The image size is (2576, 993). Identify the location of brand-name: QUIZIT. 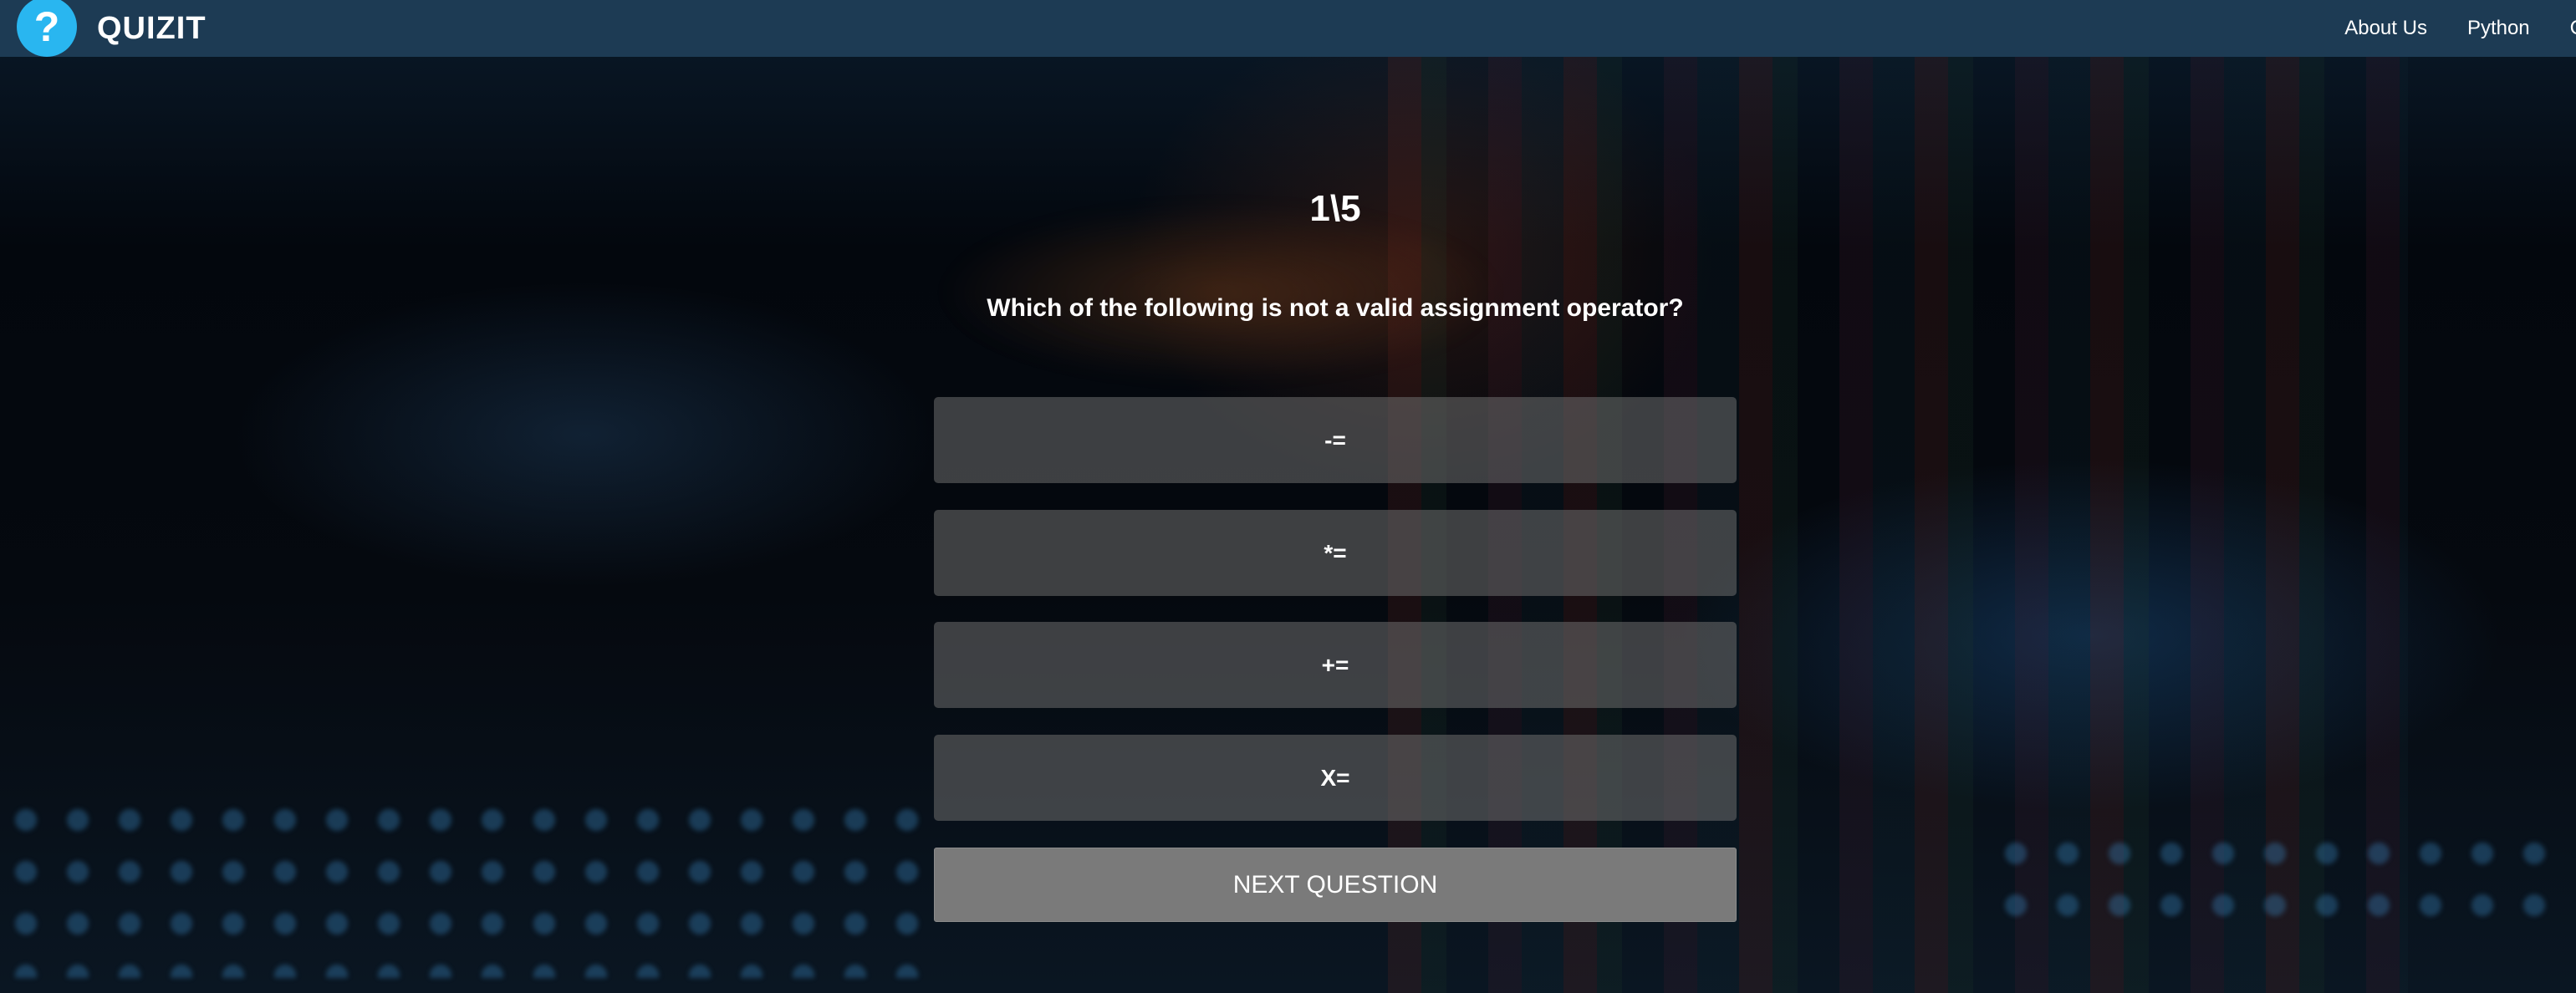
(152, 28).